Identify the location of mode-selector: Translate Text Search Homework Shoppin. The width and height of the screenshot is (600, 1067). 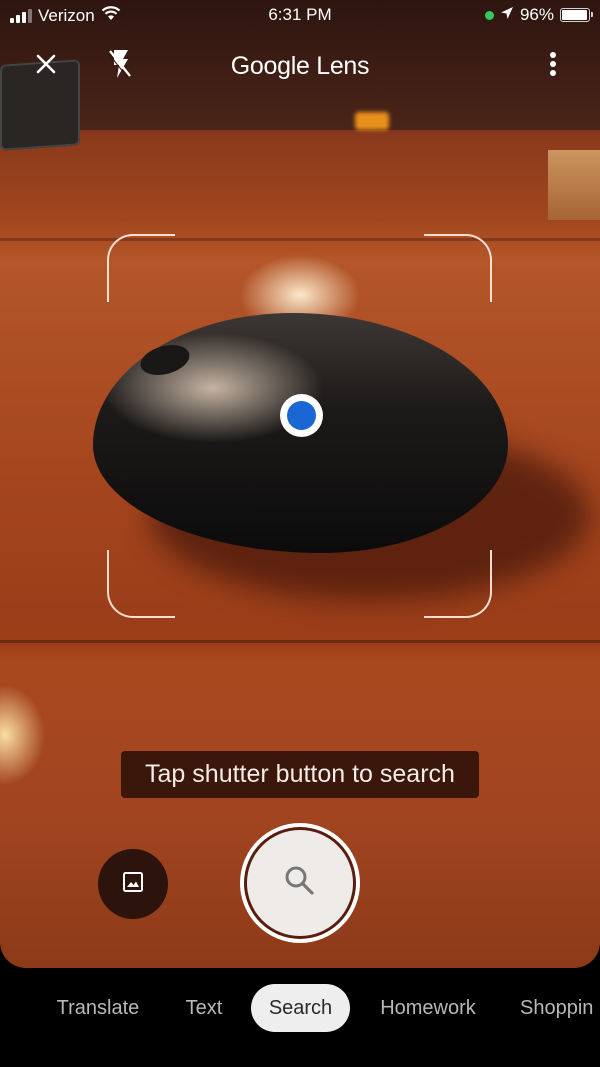
(300, 1009).